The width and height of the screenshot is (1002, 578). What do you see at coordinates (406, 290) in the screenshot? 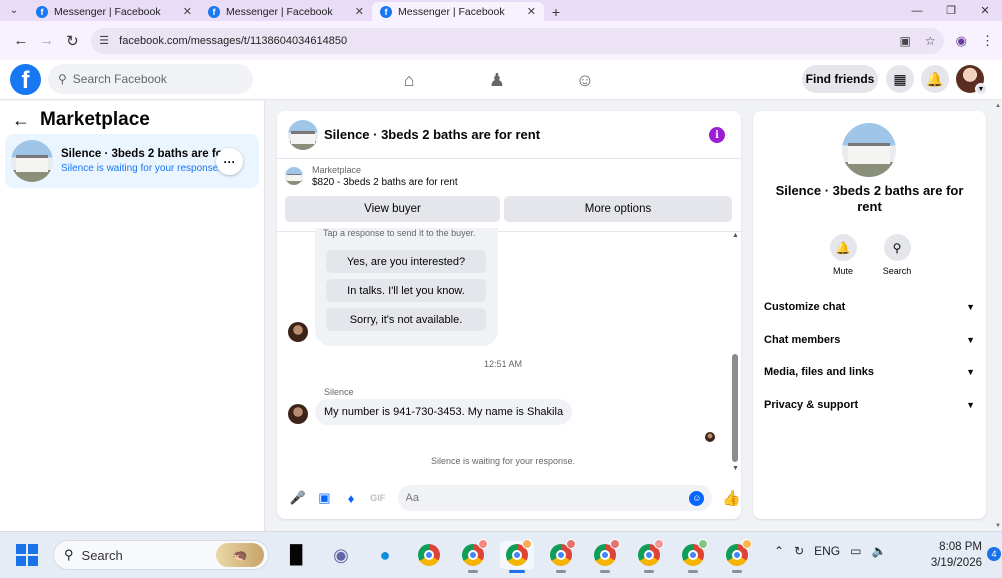
I see `quick-reply-button: In talks. I'll let you know.` at bounding box center [406, 290].